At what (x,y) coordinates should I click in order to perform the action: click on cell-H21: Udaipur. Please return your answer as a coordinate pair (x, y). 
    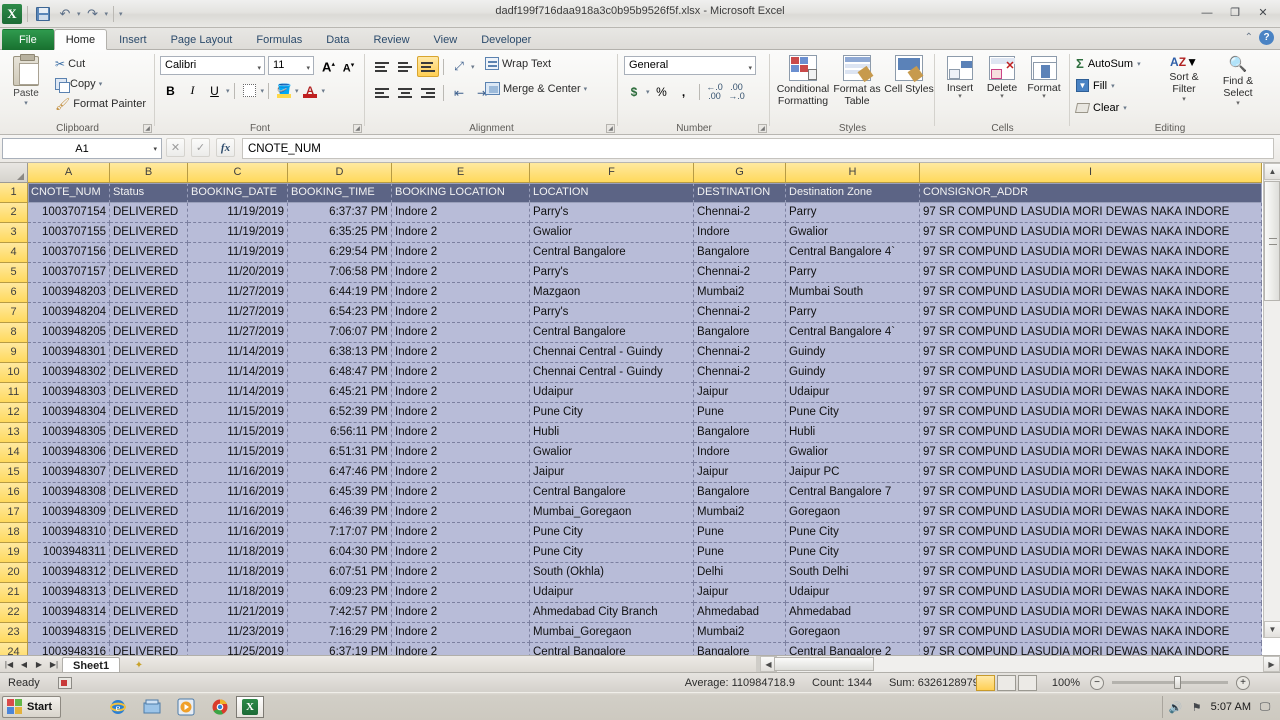
    Looking at the image, I should click on (853, 593).